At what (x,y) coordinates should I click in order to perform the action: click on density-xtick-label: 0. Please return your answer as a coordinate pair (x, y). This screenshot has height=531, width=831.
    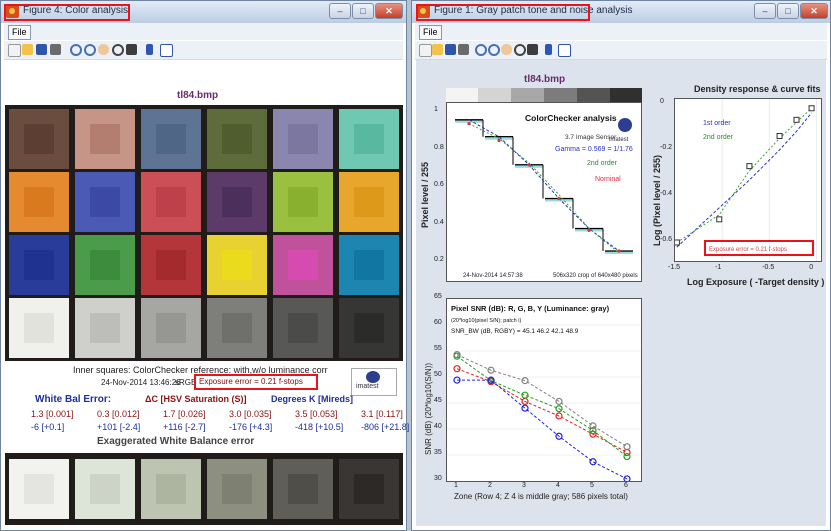
    Looking at the image, I should click on (811, 267).